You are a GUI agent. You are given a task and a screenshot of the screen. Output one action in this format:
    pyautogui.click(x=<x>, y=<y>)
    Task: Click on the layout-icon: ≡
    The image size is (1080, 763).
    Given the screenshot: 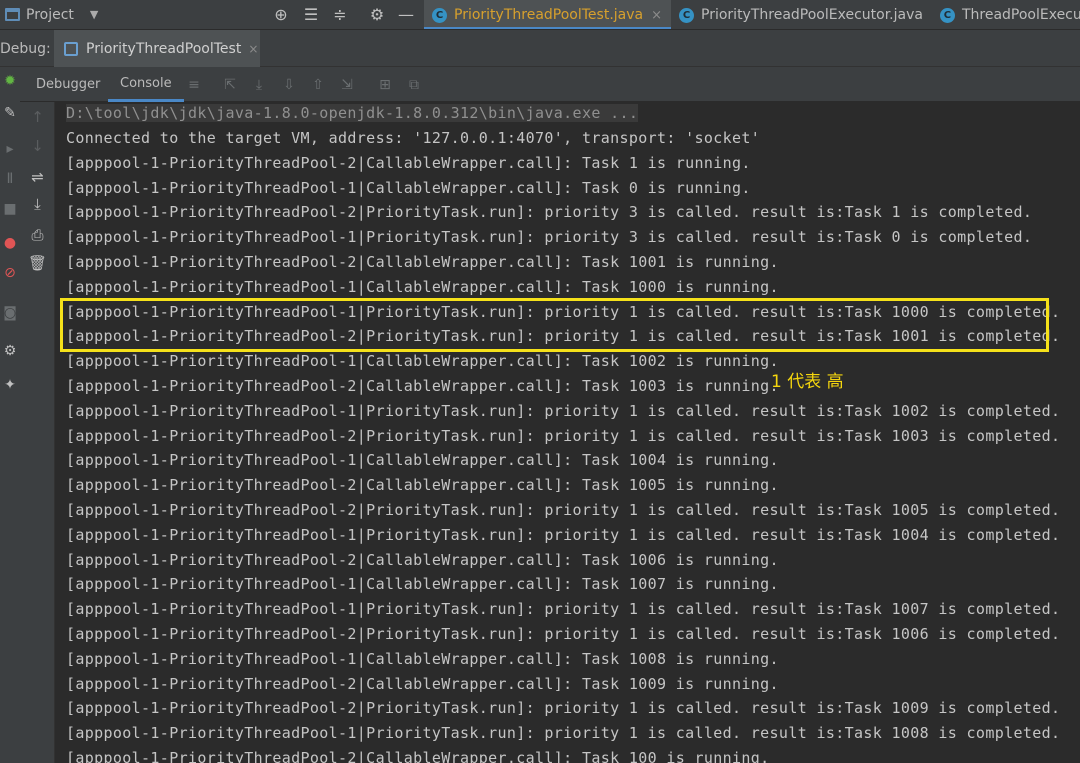 What is the action you would take?
    pyautogui.click(x=194, y=84)
    